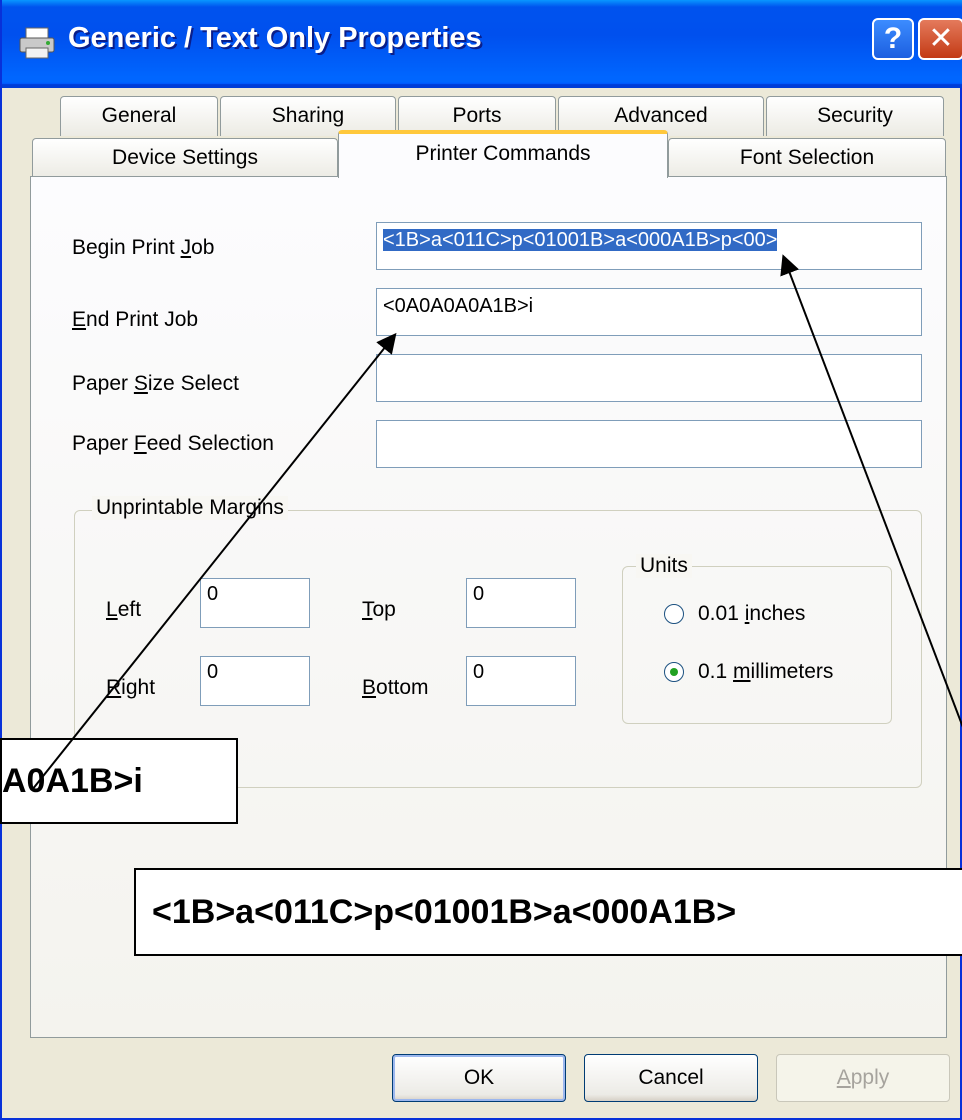 Image resolution: width=962 pixels, height=1120 pixels. What do you see at coordinates (521, 681) in the screenshot?
I see `bottom-margin-input: 0` at bounding box center [521, 681].